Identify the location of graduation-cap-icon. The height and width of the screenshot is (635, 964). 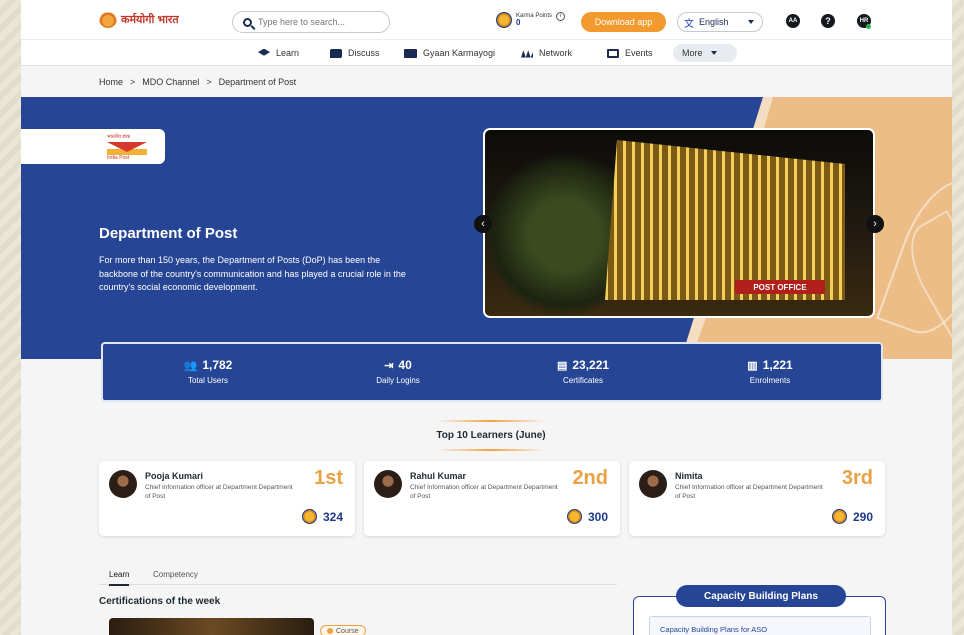
(264, 52).